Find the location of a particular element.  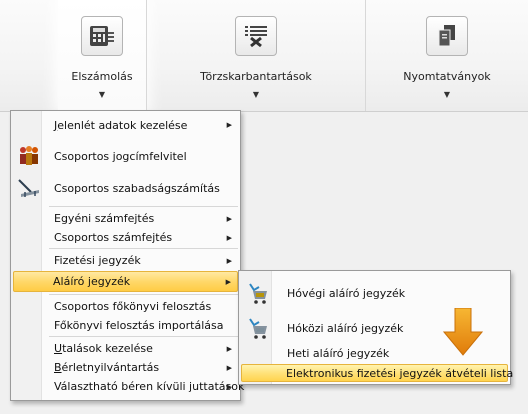

menu-item-label: Csoportos szabadságszámítás is located at coordinates (137, 188).